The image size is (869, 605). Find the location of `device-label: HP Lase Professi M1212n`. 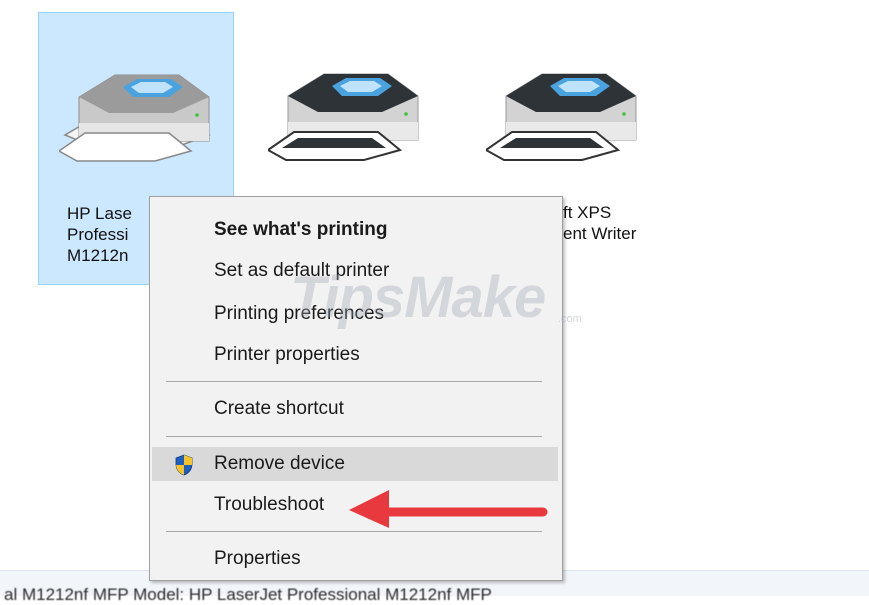

device-label: HP Lase Professi M1212n is located at coordinates (99, 234).